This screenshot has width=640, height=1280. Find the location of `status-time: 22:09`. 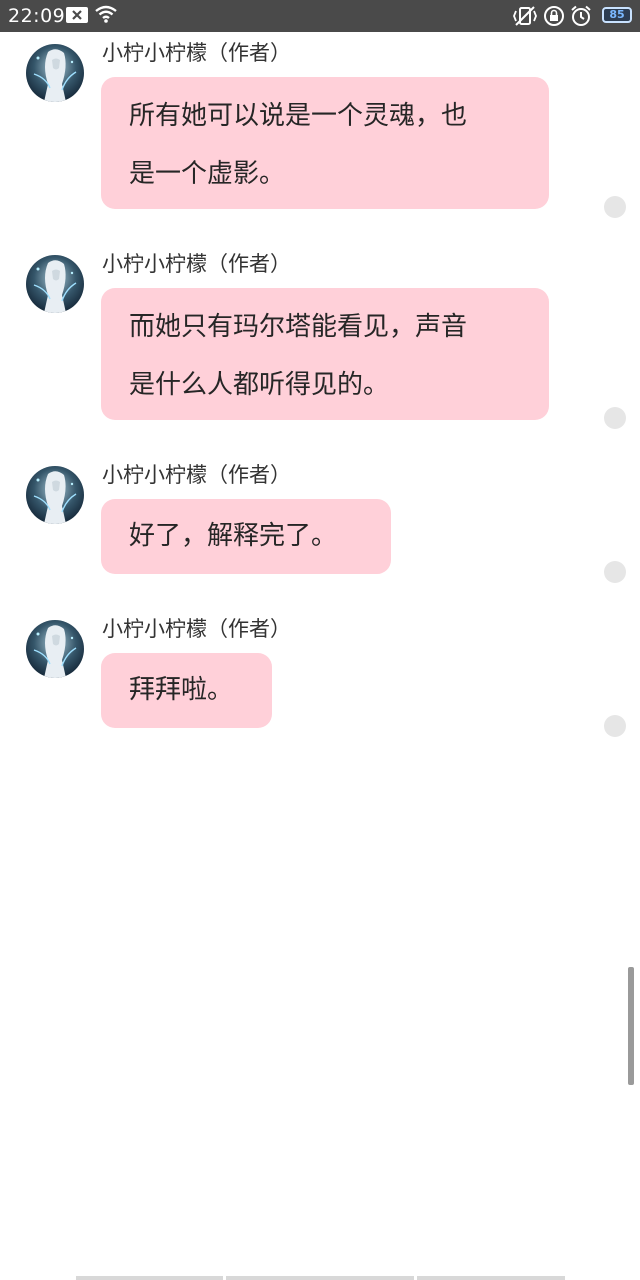

status-time: 22:09 is located at coordinates (37, 16).